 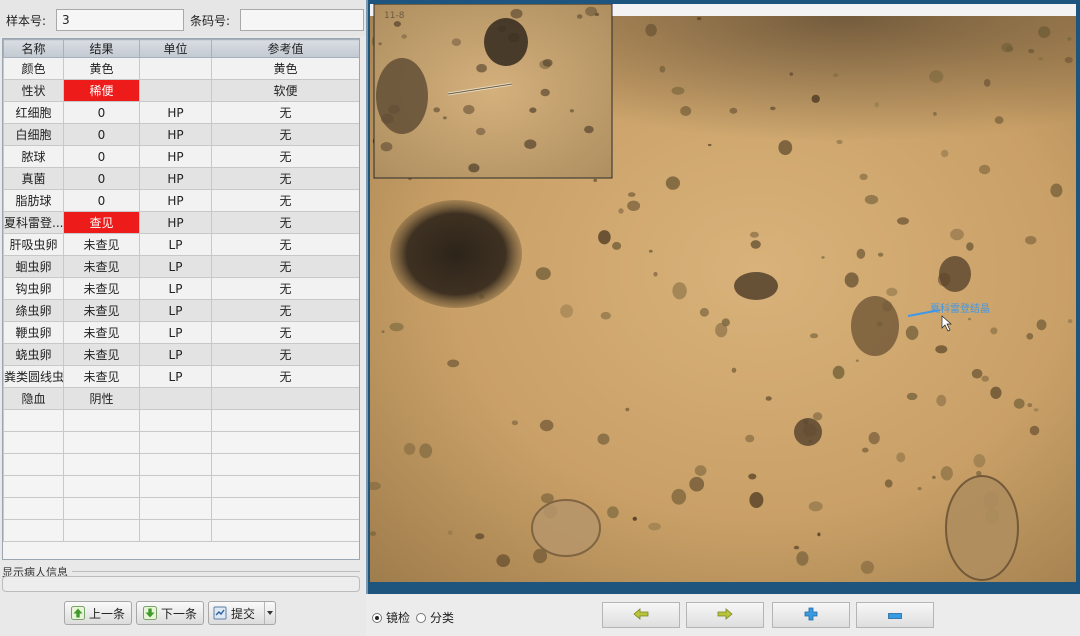 I want to click on column-header-result: 结果, so click(x=101, y=48).